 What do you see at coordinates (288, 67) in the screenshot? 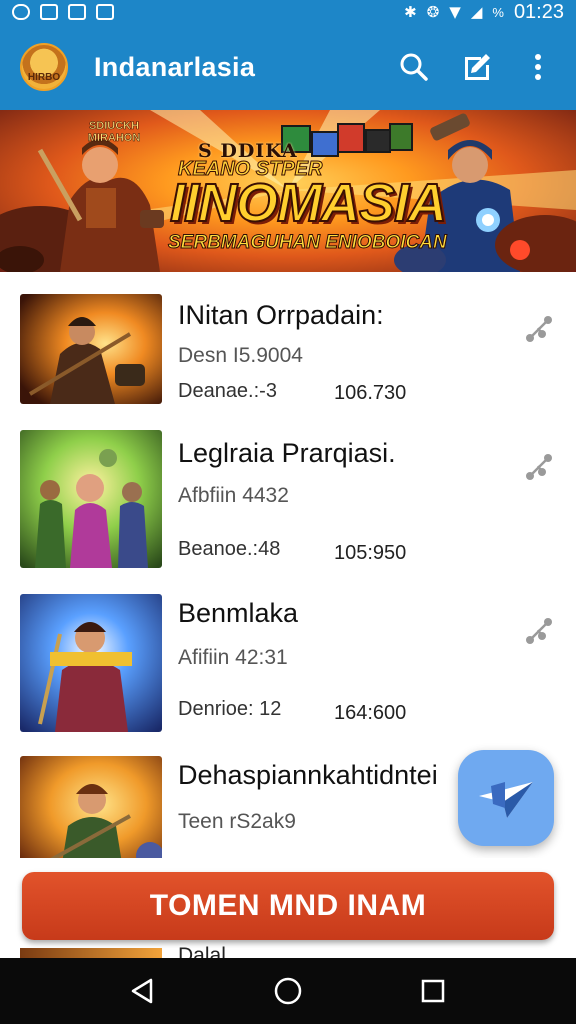
I see `app-bar: HIRBO Indanarlasia` at bounding box center [288, 67].